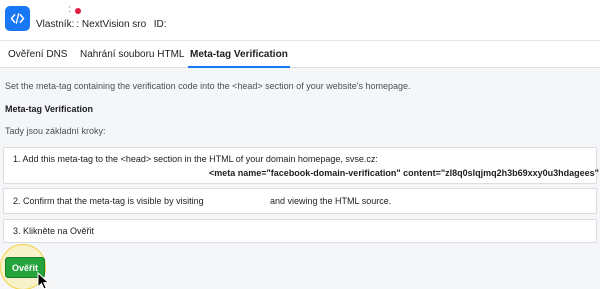 This screenshot has height=289, width=600. Describe the element at coordinates (111, 24) in the screenshot. I see `owner-name: : NextVision sro` at that location.